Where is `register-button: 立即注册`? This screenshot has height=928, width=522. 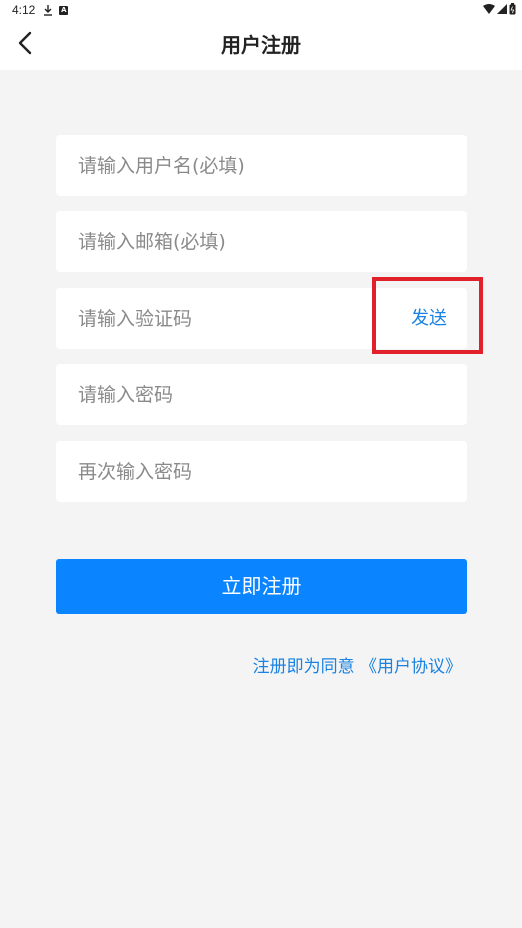 register-button: 立即注册 is located at coordinates (261, 586).